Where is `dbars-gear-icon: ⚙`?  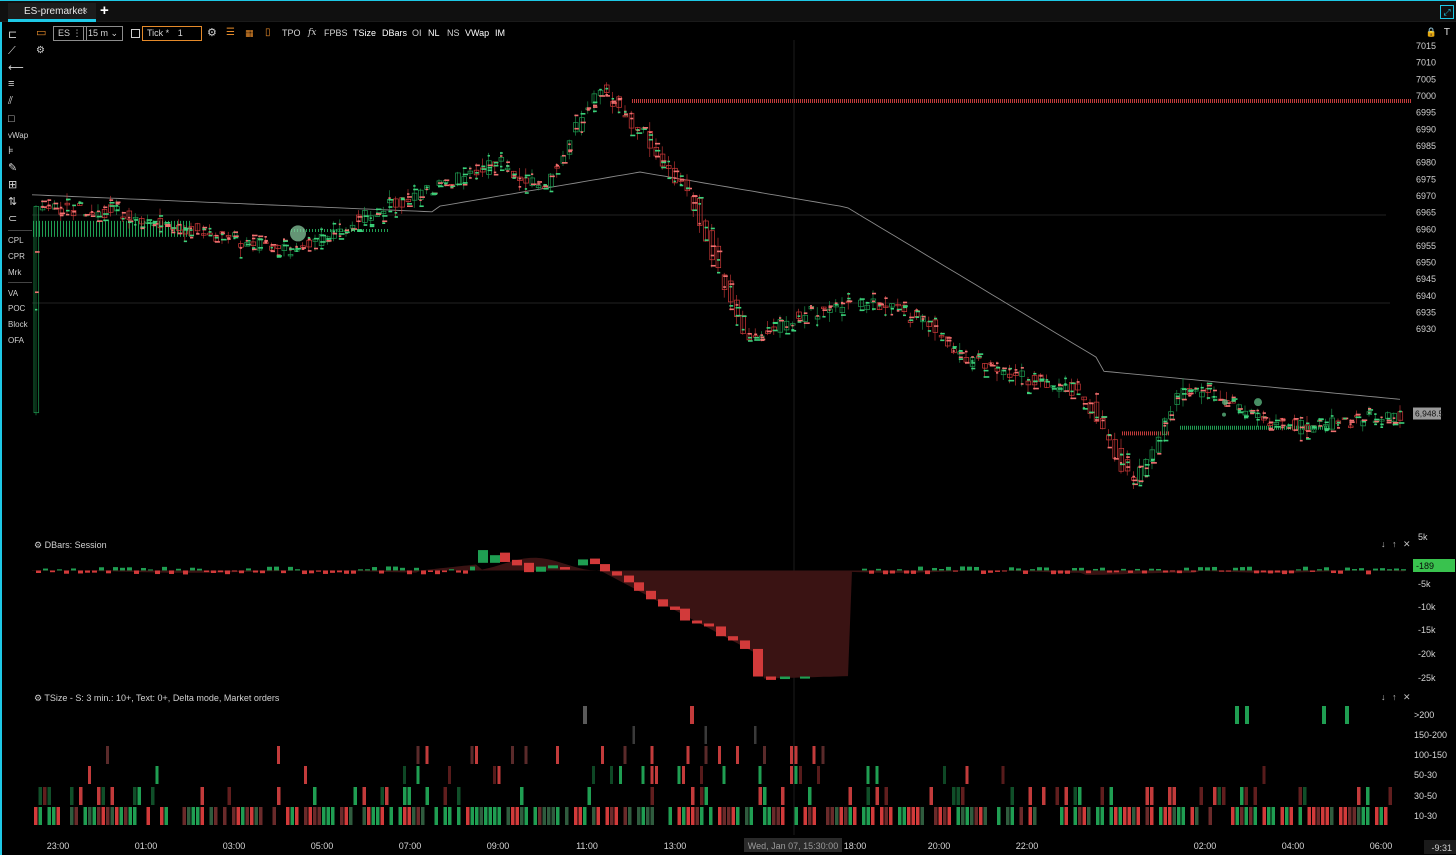
dbars-gear-icon: ⚙ is located at coordinates (38, 545).